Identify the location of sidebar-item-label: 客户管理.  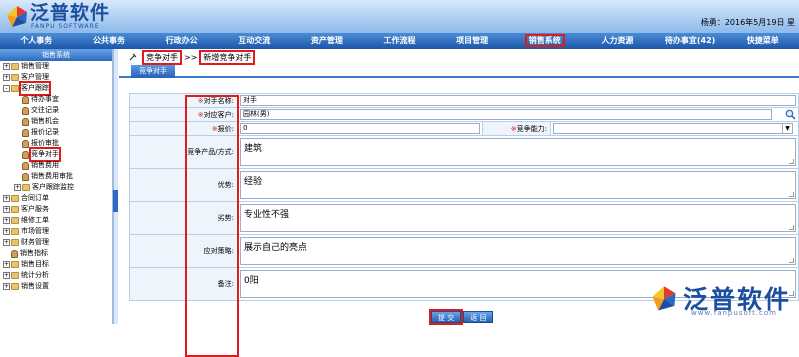
(35, 77).